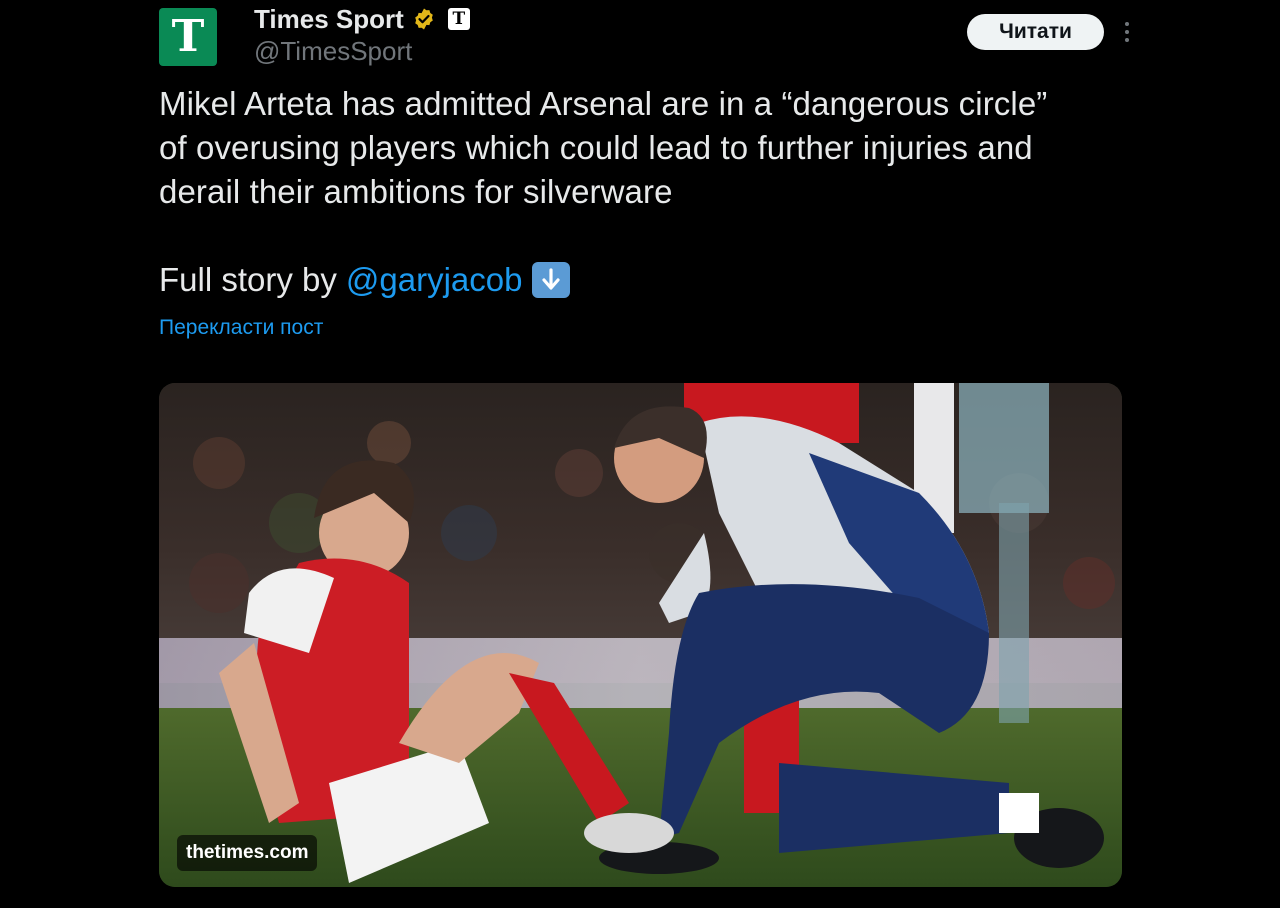 This screenshot has width=1280, height=908. What do you see at coordinates (241, 328) in the screenshot?
I see `translate-post-link: Перекласти пост` at bounding box center [241, 328].